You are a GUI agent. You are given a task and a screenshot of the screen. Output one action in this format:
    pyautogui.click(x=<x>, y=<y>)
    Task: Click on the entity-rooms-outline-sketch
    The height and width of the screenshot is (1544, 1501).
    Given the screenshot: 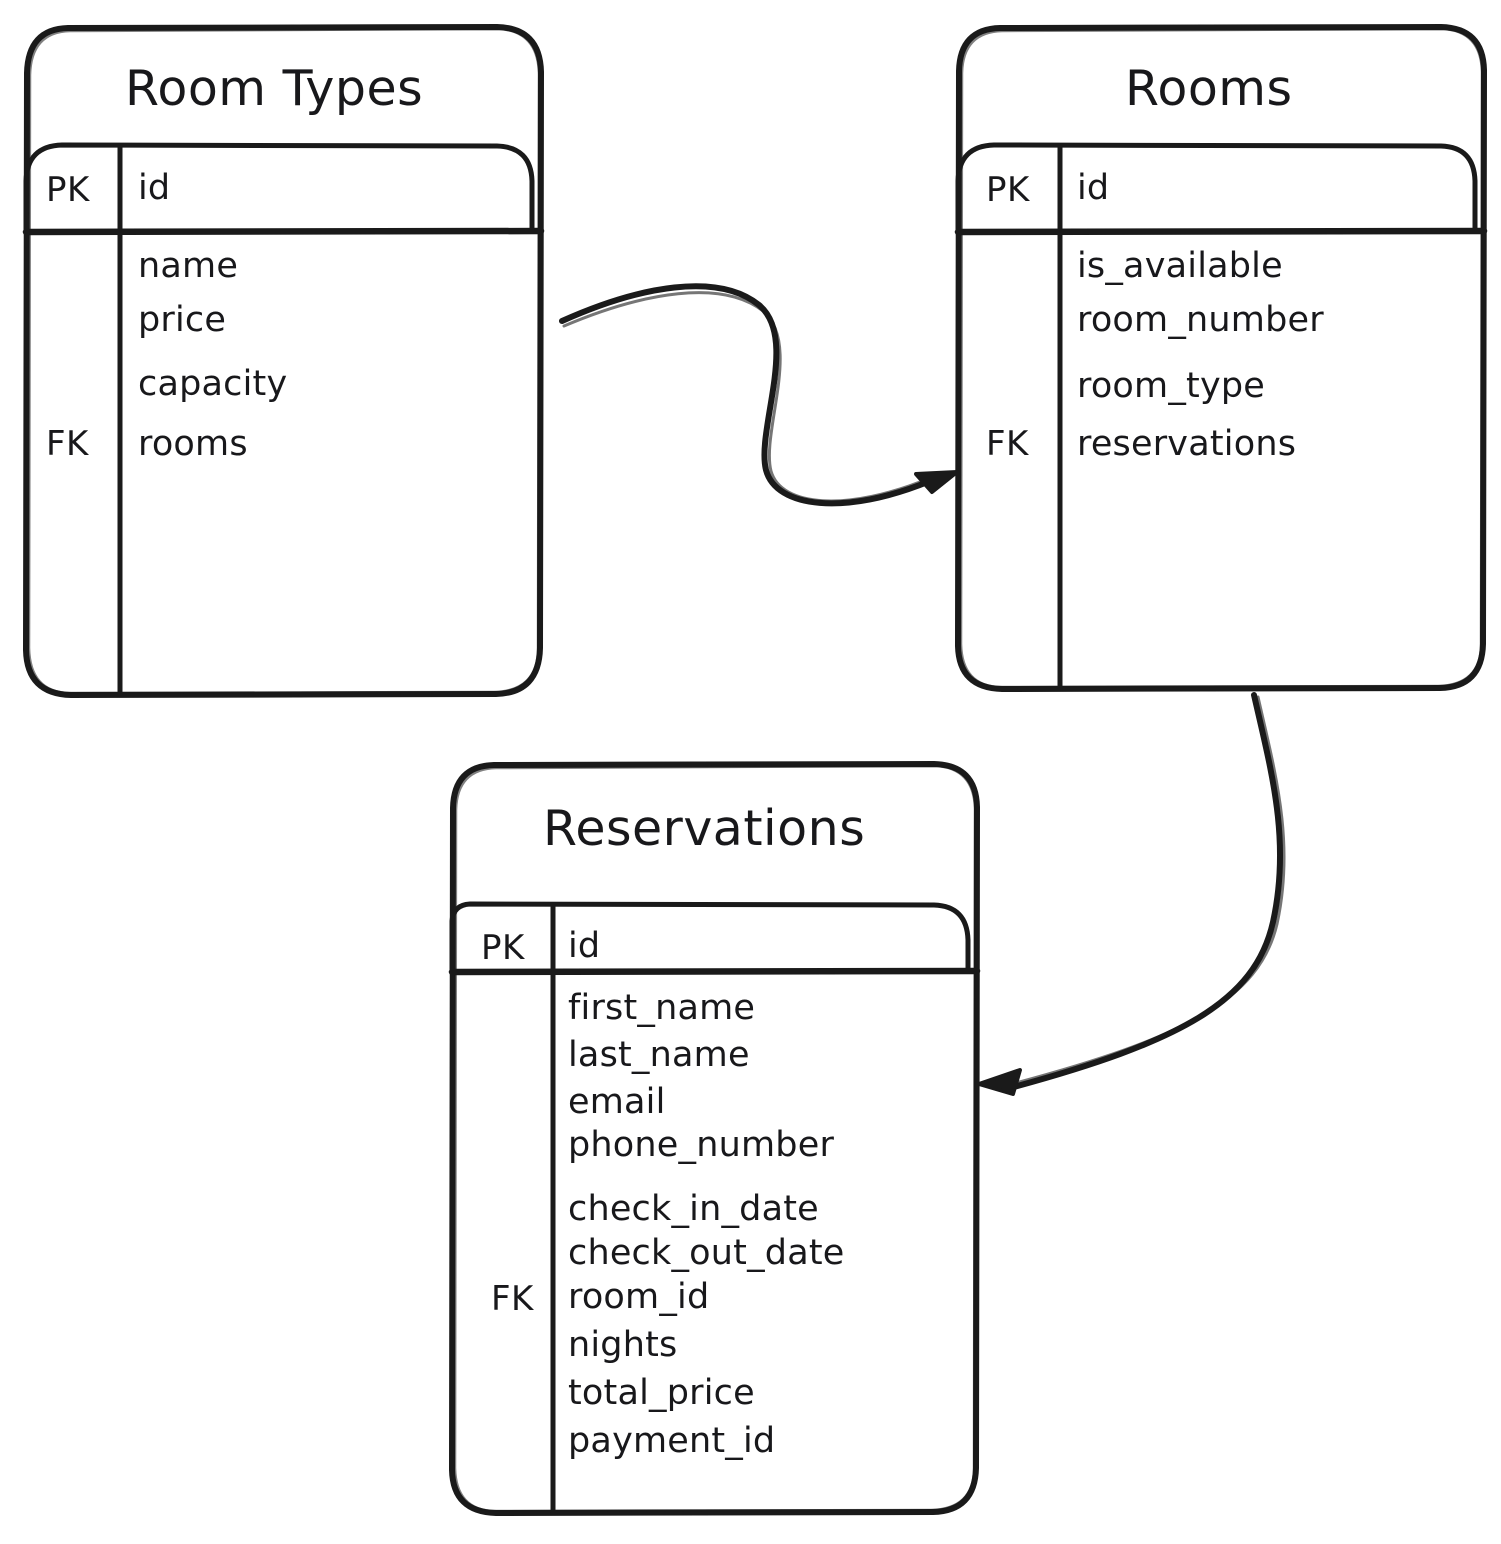 What is the action you would take?
    pyautogui.click(x=1221, y=358)
    